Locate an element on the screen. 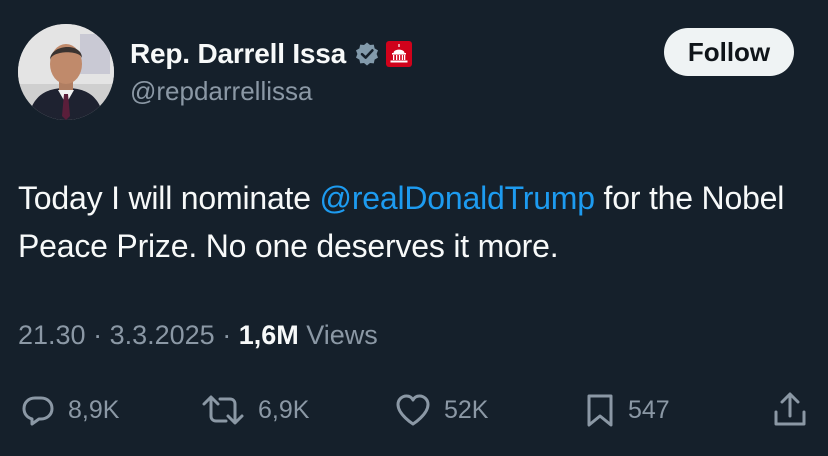 This screenshot has height=456, width=828. like-icon is located at coordinates (413, 410).